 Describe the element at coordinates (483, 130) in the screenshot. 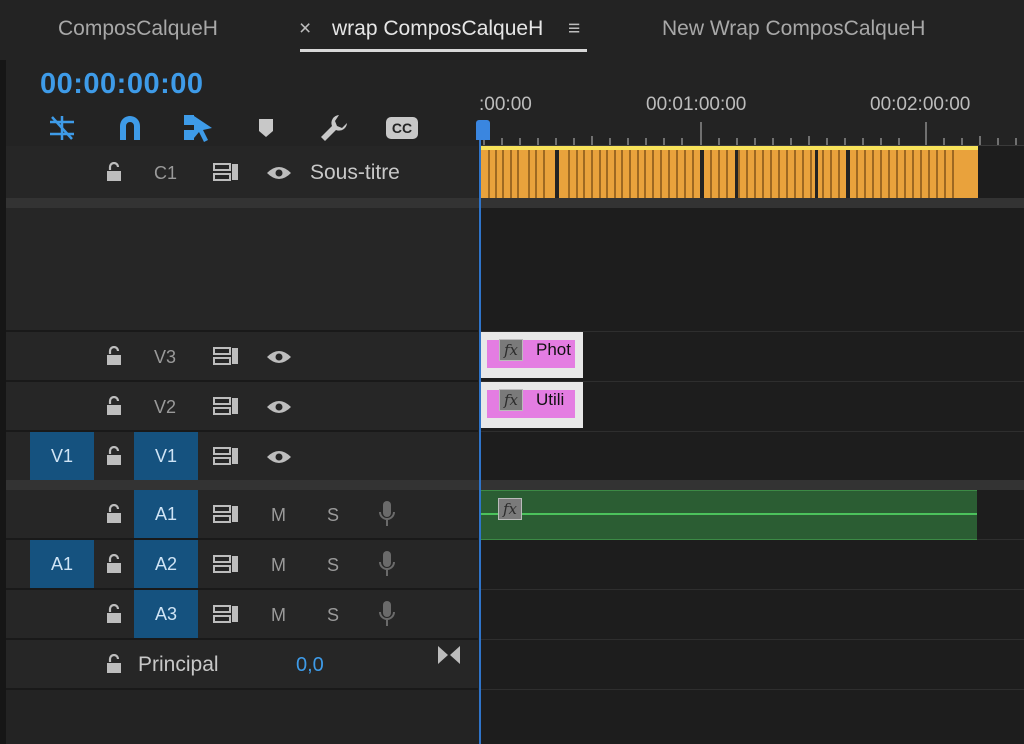

I see `playhead-handle` at that location.